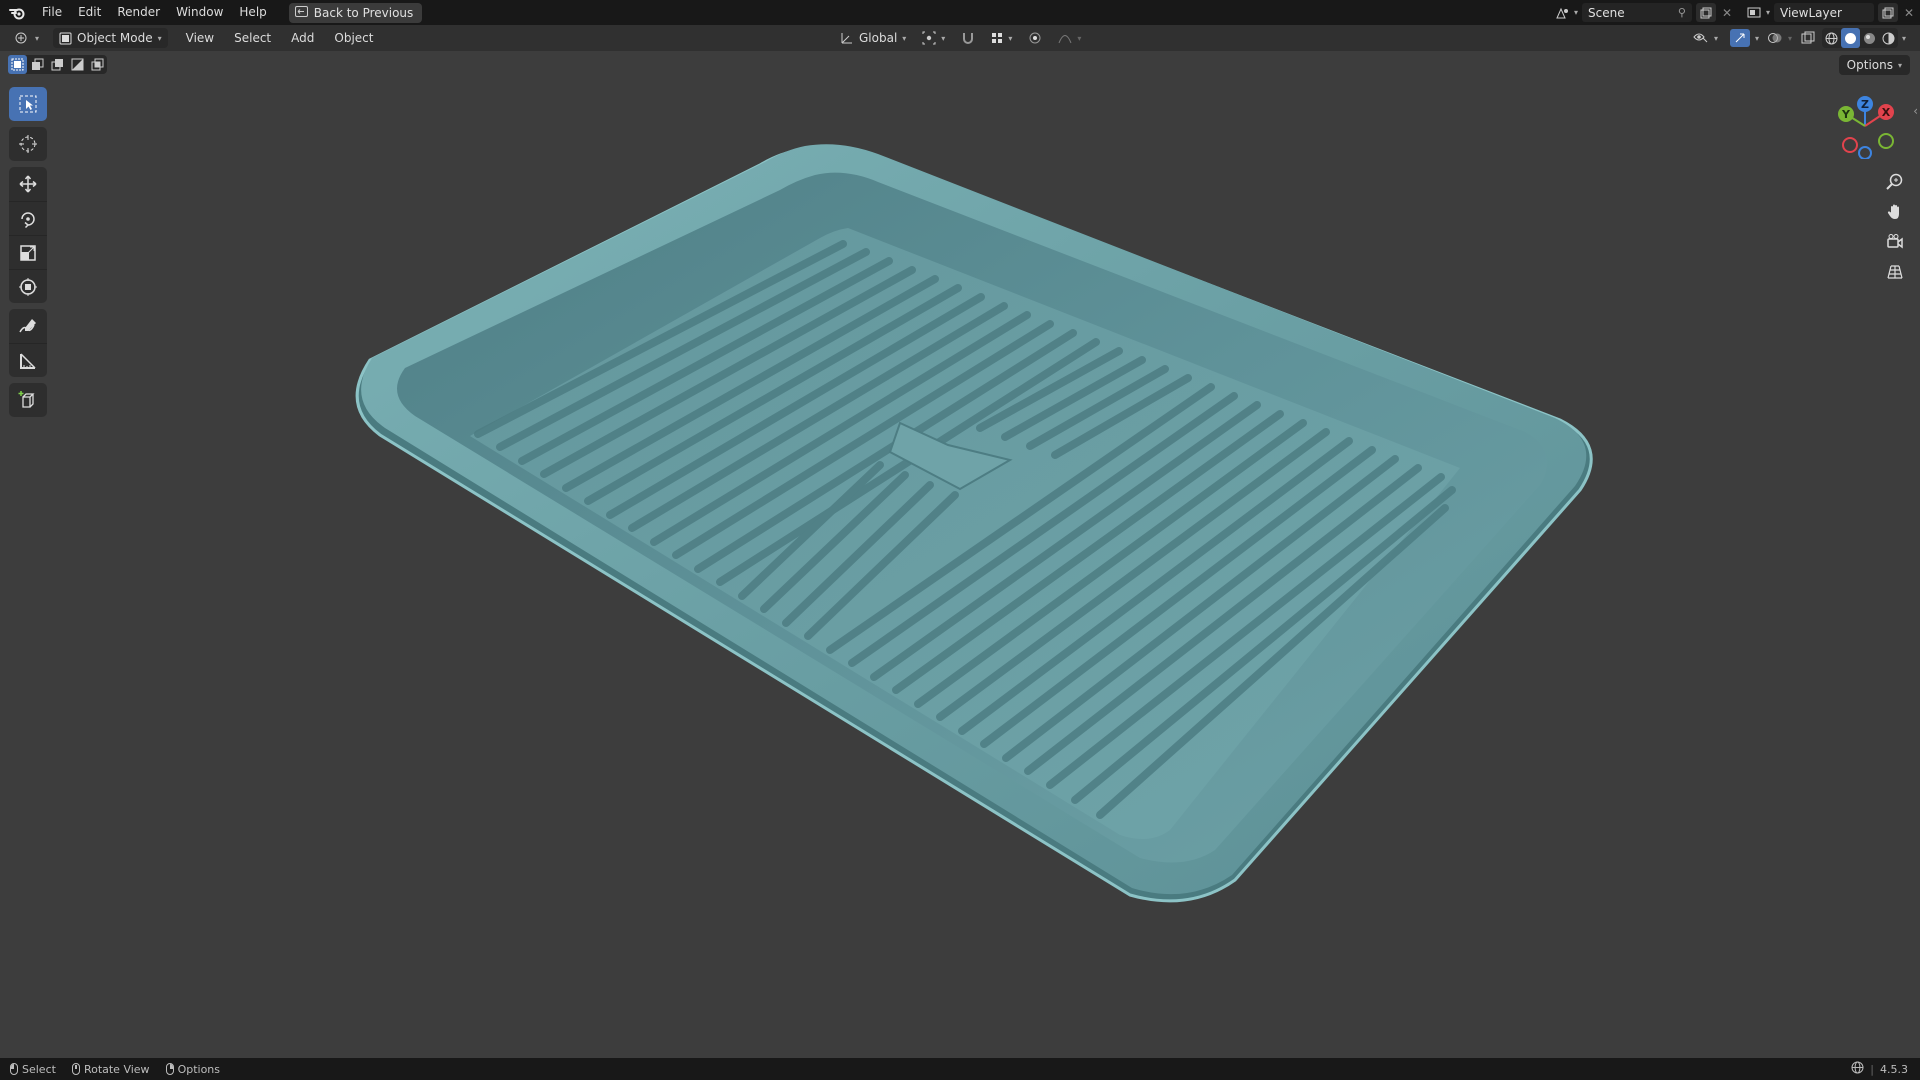 The width and height of the screenshot is (1920, 1080). Describe the element at coordinates (1888, 38) in the screenshot. I see `rendered-shading-icon` at that location.